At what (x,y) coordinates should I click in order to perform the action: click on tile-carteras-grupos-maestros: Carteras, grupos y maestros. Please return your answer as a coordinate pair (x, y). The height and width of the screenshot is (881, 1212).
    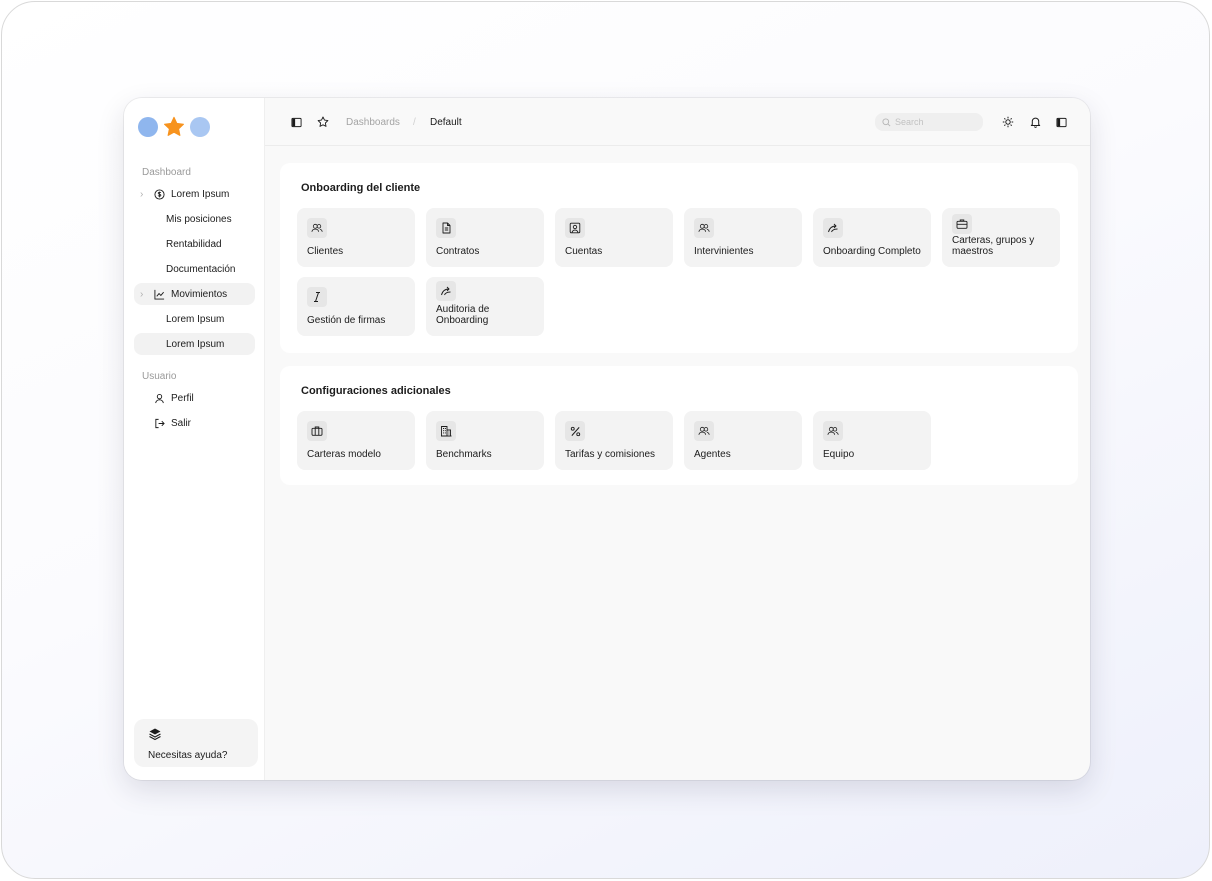
    Looking at the image, I should click on (1001, 237).